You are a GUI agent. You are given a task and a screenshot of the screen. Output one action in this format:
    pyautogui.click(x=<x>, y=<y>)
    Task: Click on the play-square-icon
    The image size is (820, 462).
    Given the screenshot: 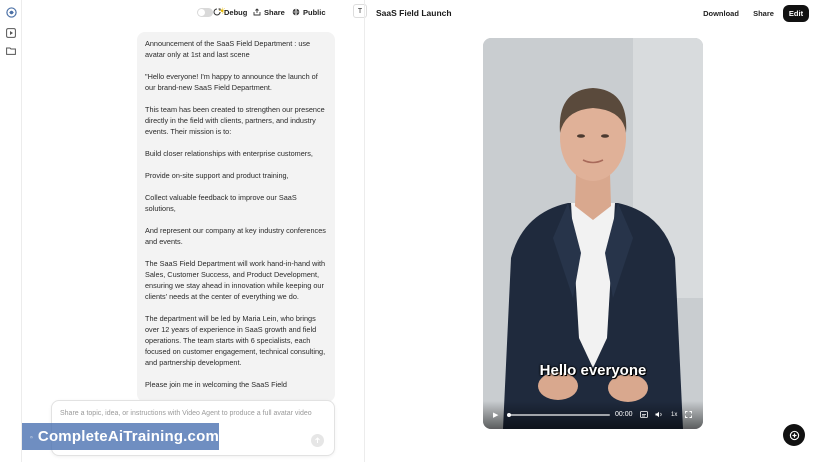 What is the action you would take?
    pyautogui.click(x=11, y=33)
    